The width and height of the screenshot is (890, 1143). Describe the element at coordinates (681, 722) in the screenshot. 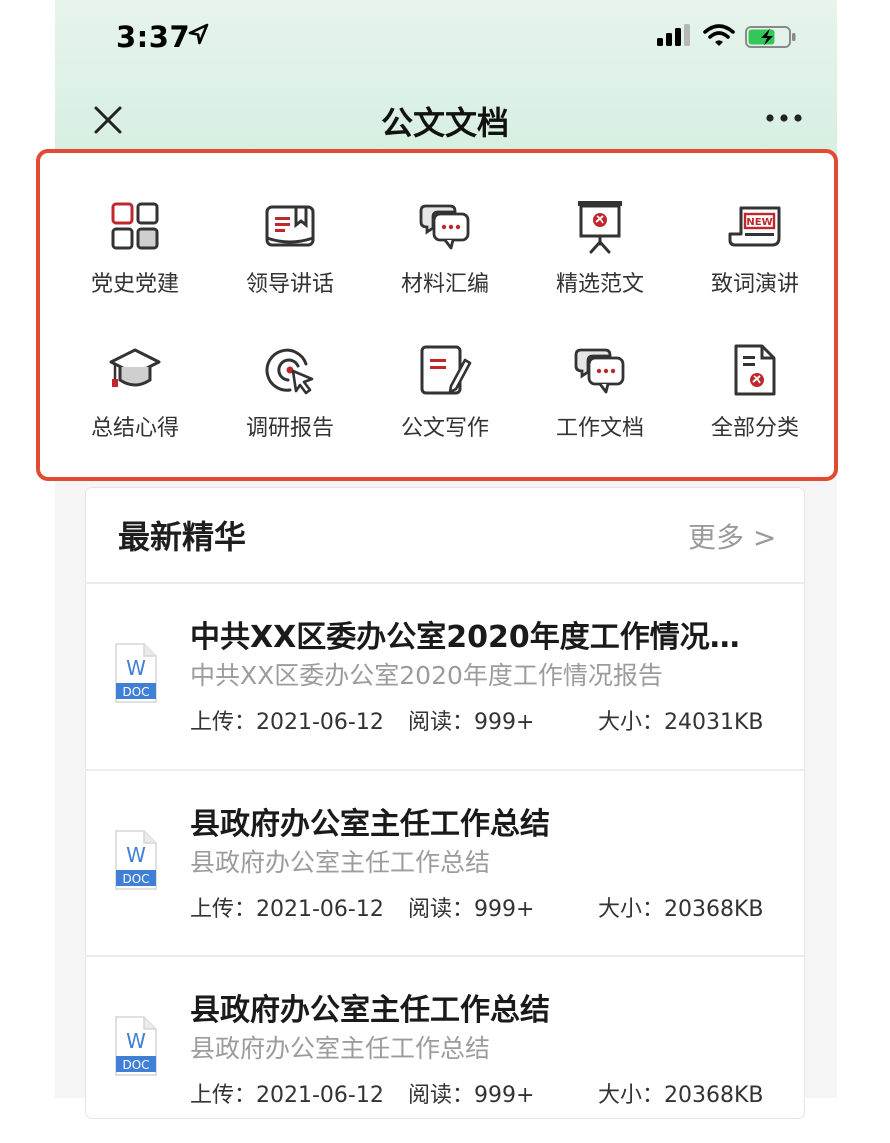

I see `file-size: 大小：24031KB` at that location.